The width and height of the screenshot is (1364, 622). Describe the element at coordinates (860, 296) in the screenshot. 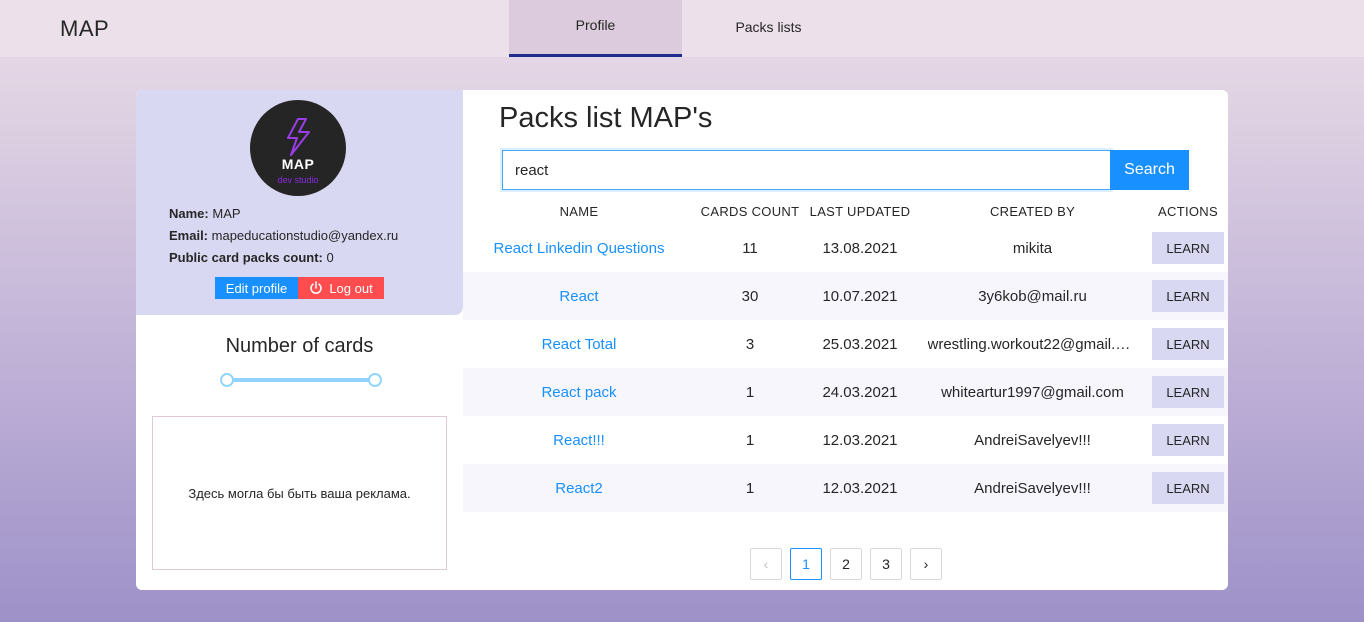

I see `last-updated: 10.07.2021` at that location.